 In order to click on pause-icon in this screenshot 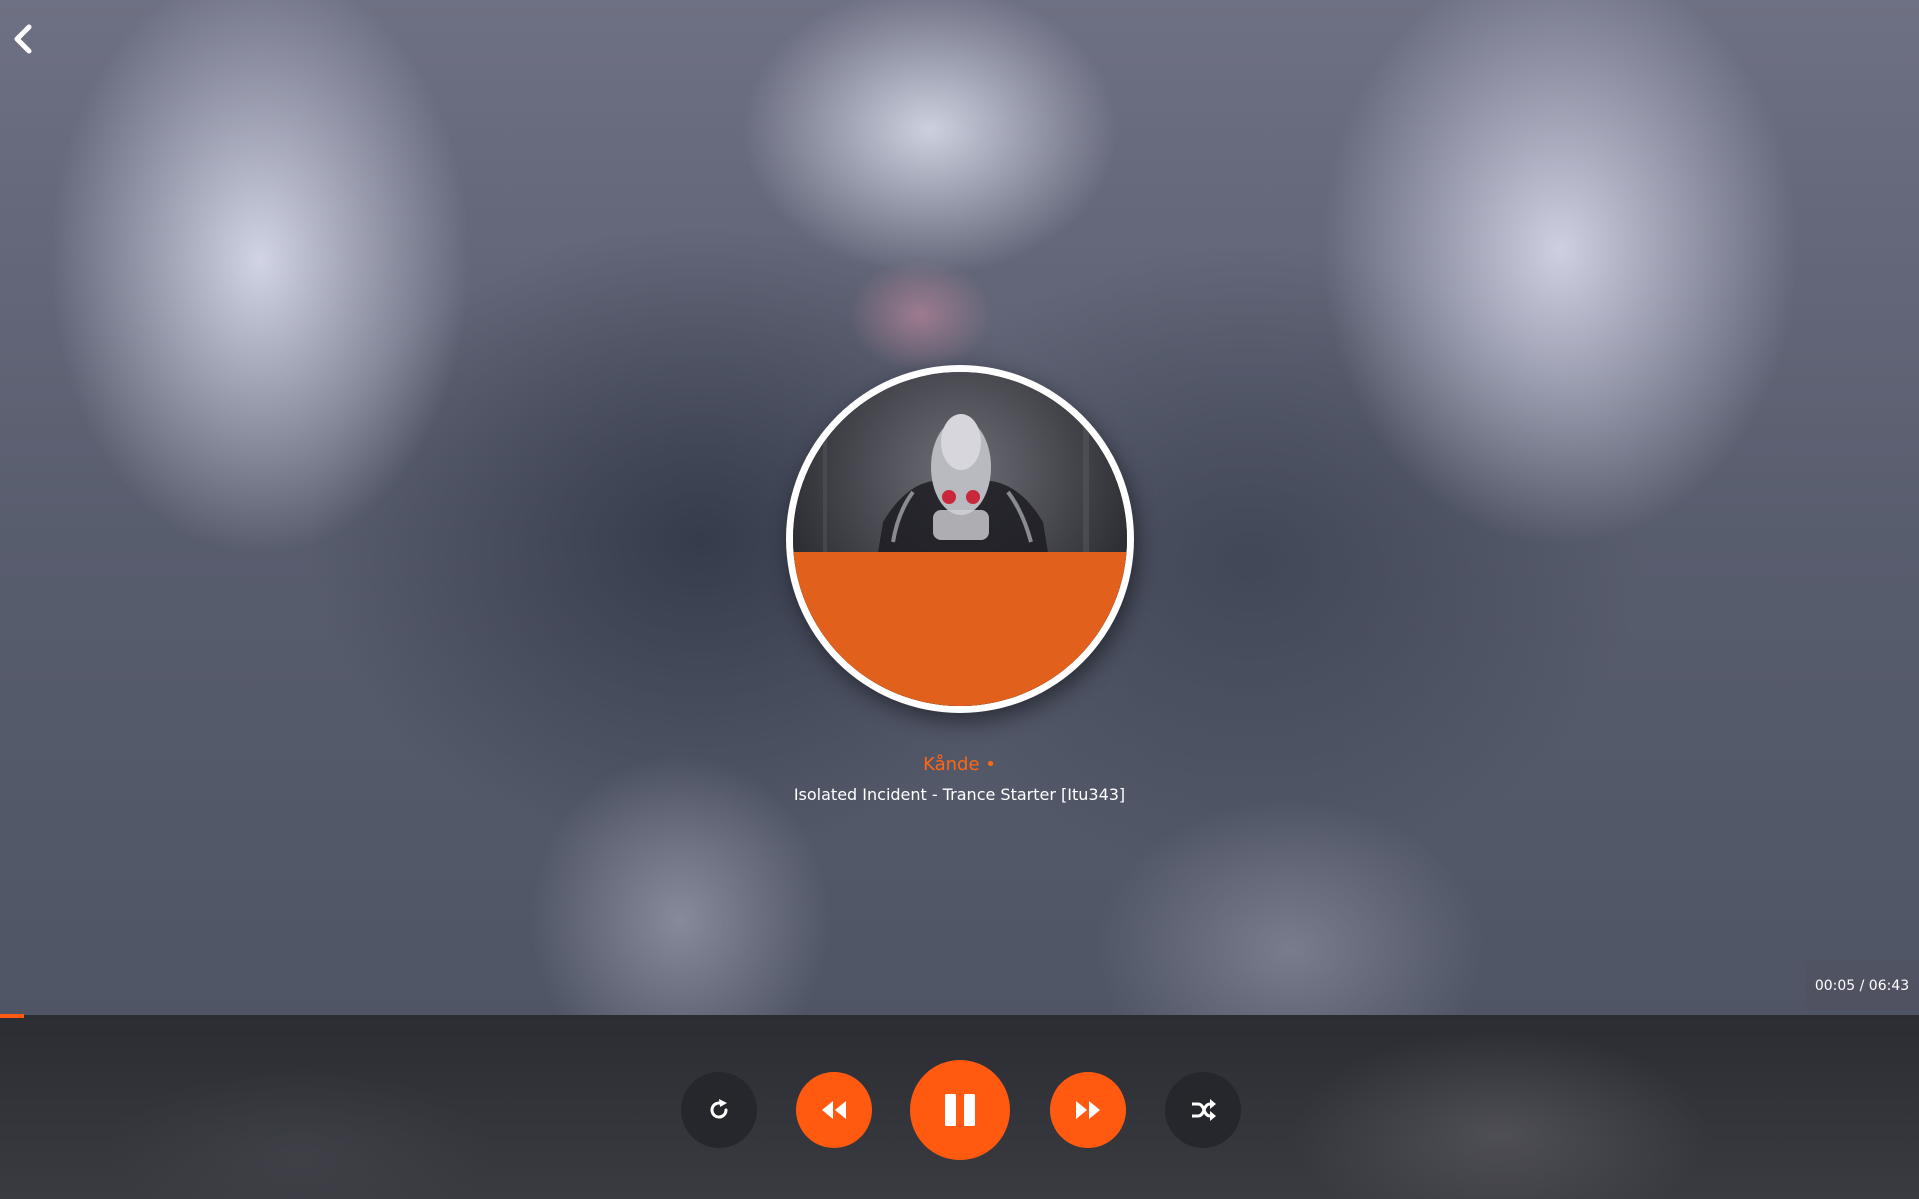, I will do `click(960, 1110)`.